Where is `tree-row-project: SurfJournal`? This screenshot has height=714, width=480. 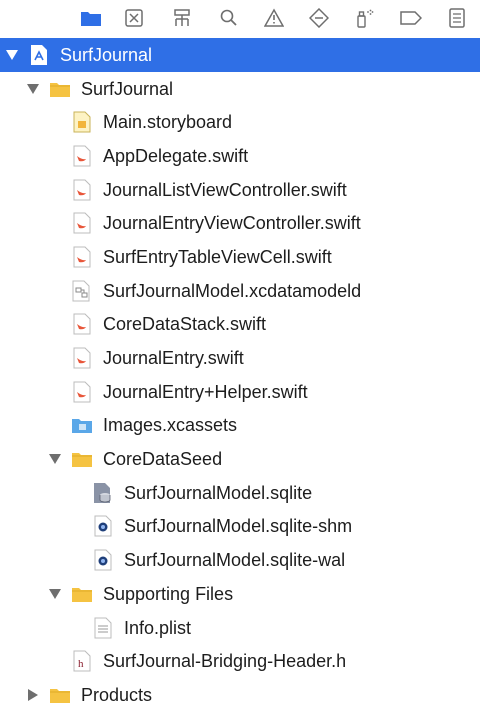 tree-row-project: SurfJournal is located at coordinates (240, 55).